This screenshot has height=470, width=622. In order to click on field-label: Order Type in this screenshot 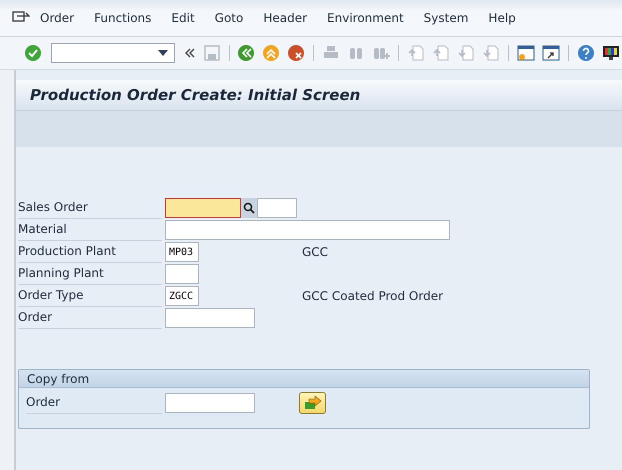, I will do `click(90, 296)`.